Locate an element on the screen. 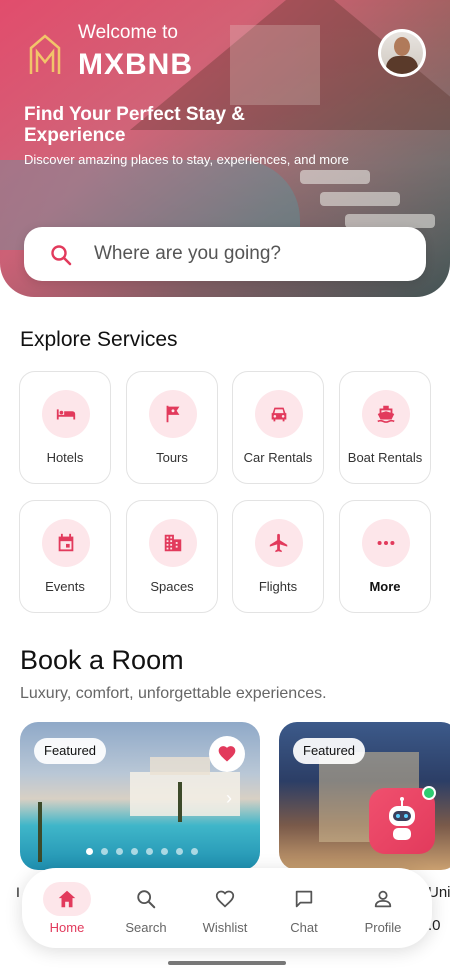 The height and width of the screenshot is (975, 450). avatar is located at coordinates (402, 53).